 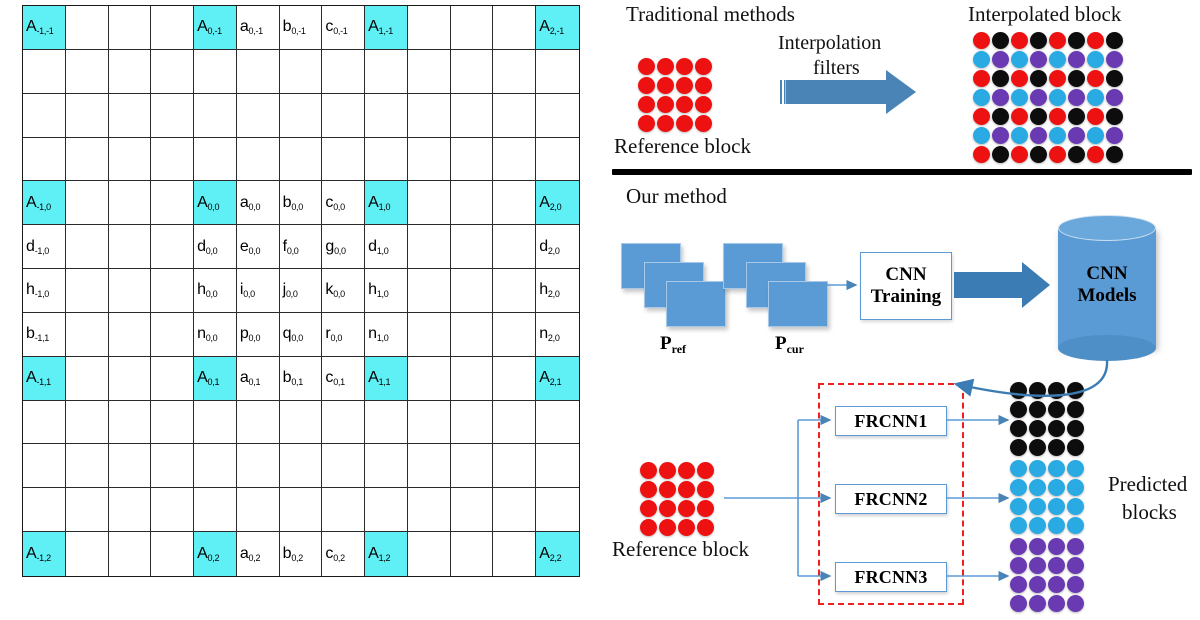 I want to click on grid-cell-r9-c10, so click(x=472, y=422).